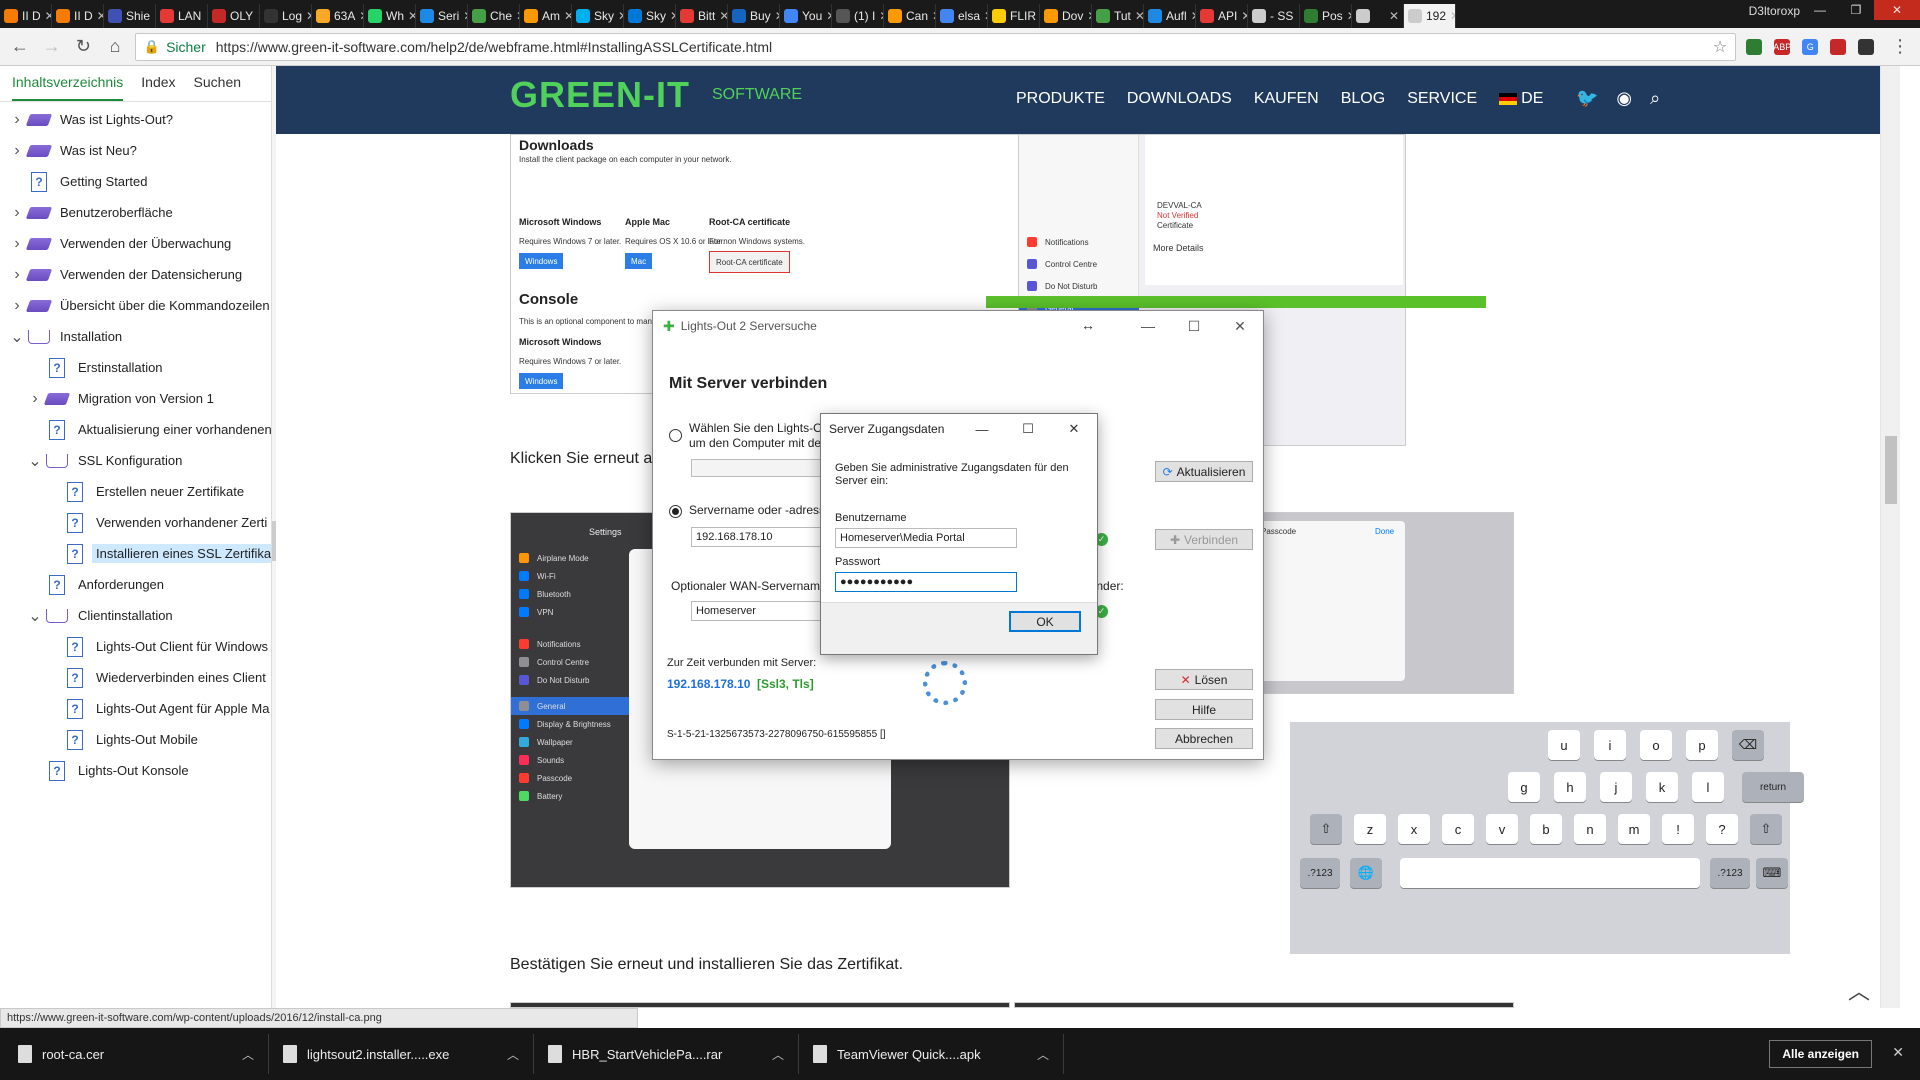 The width and height of the screenshot is (1920, 1080). I want to click on profile-name: D3ltoroxp, so click(1774, 11).